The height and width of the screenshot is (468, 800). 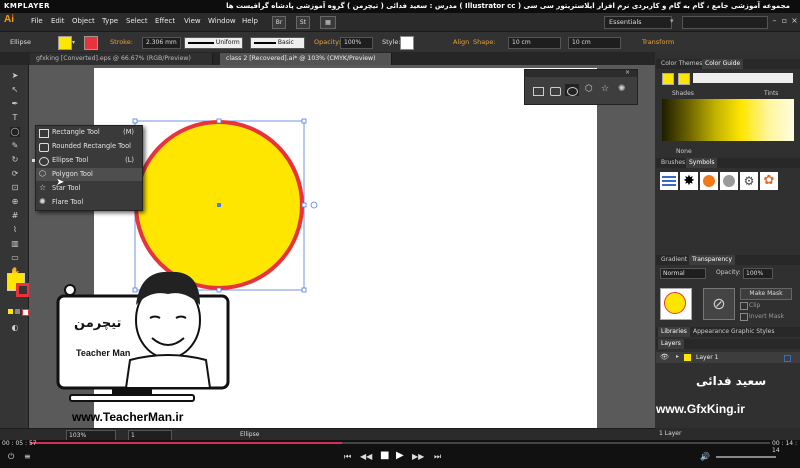 I want to click on symbols-list: ✸ ⚙ ✿, so click(x=728, y=183).